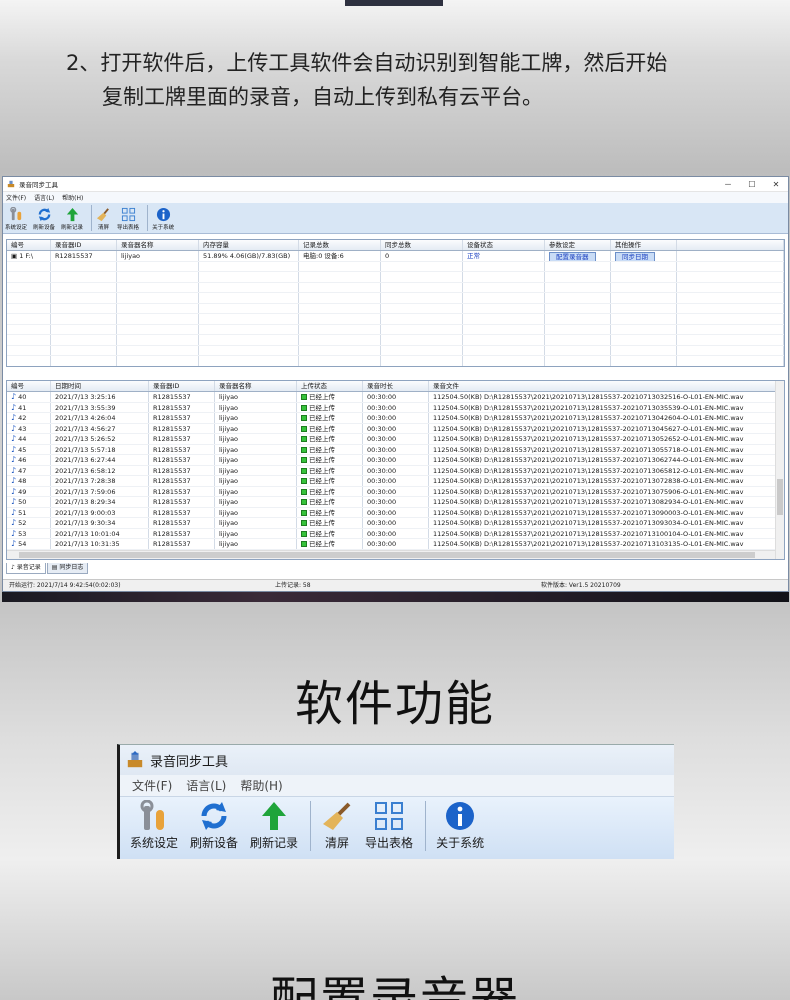 The width and height of the screenshot is (790, 1000). Describe the element at coordinates (572, 256) in the screenshot. I see `configure-recorder-button: 配置录音器` at that location.